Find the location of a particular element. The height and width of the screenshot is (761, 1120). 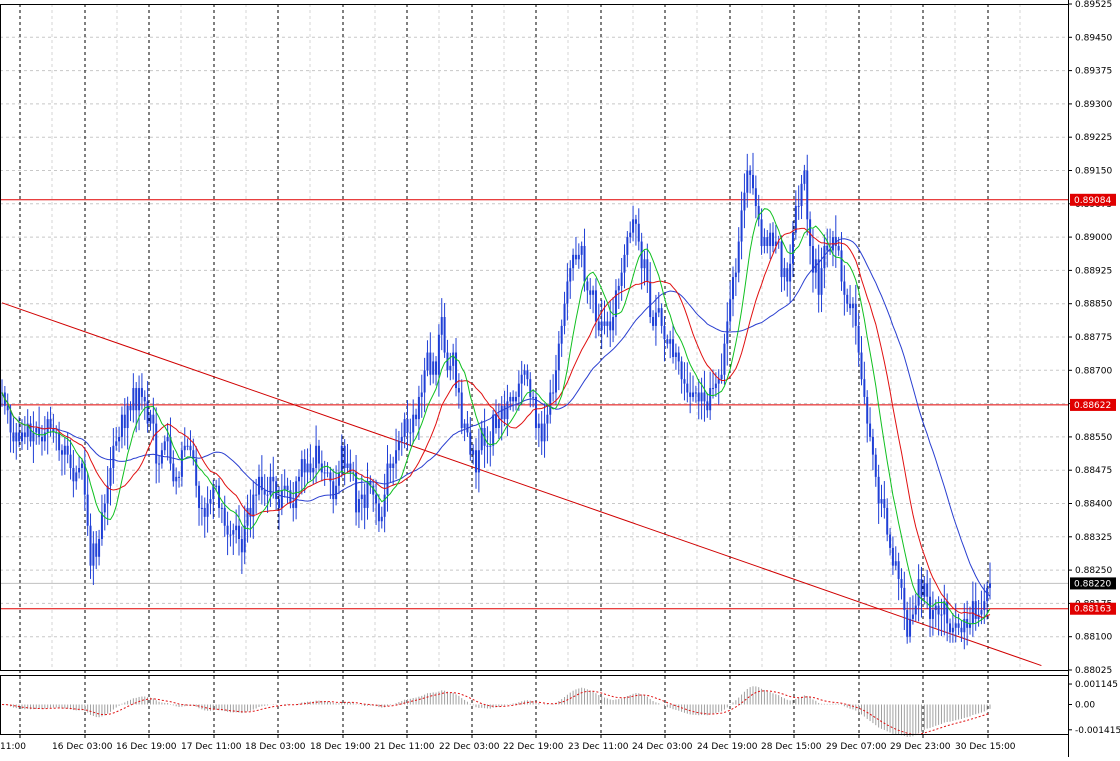

price-tick-label: 0.89525 is located at coordinates (1093, 5).